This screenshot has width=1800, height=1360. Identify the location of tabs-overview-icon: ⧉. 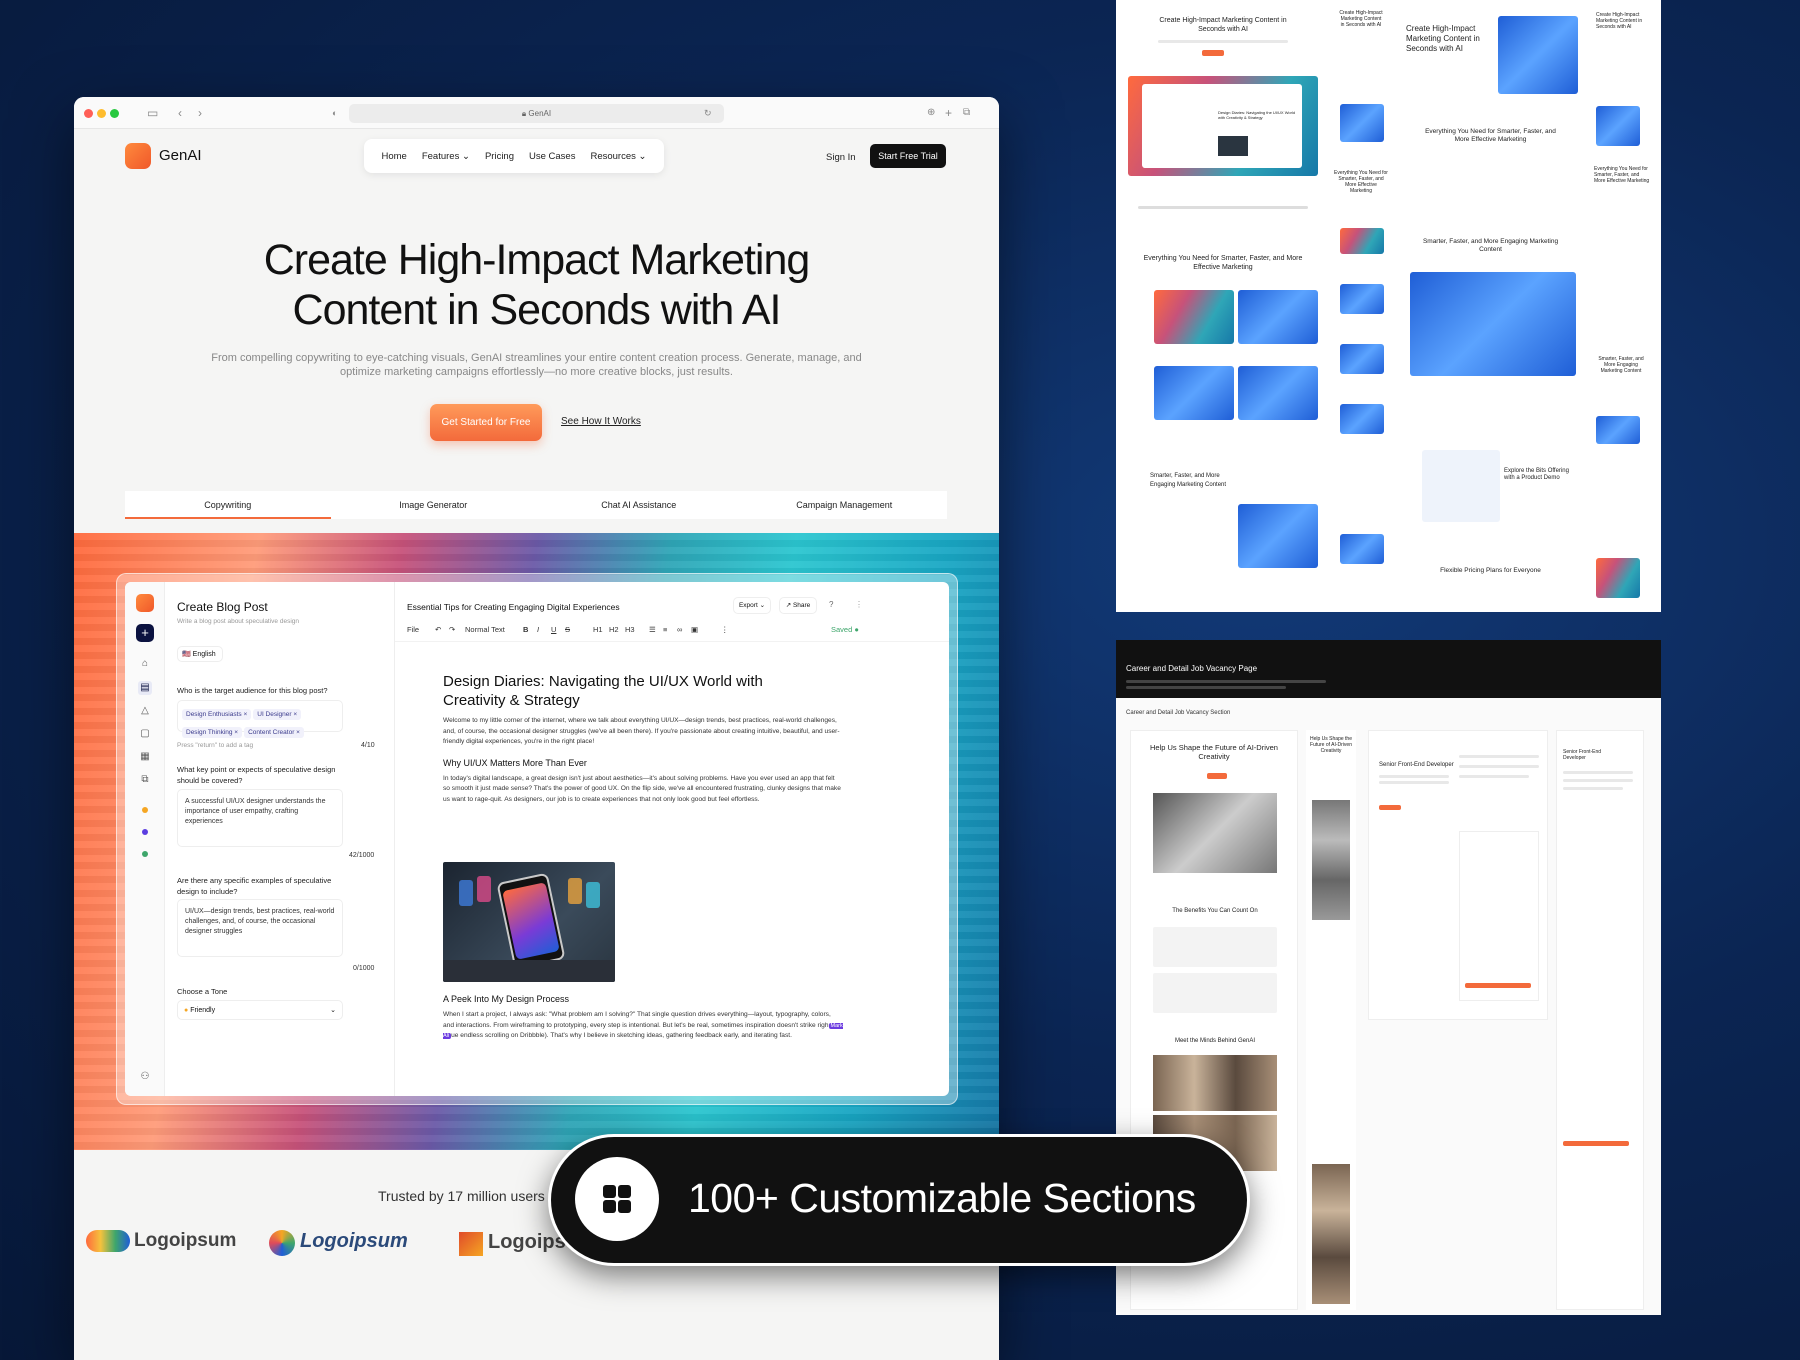
(966, 113).